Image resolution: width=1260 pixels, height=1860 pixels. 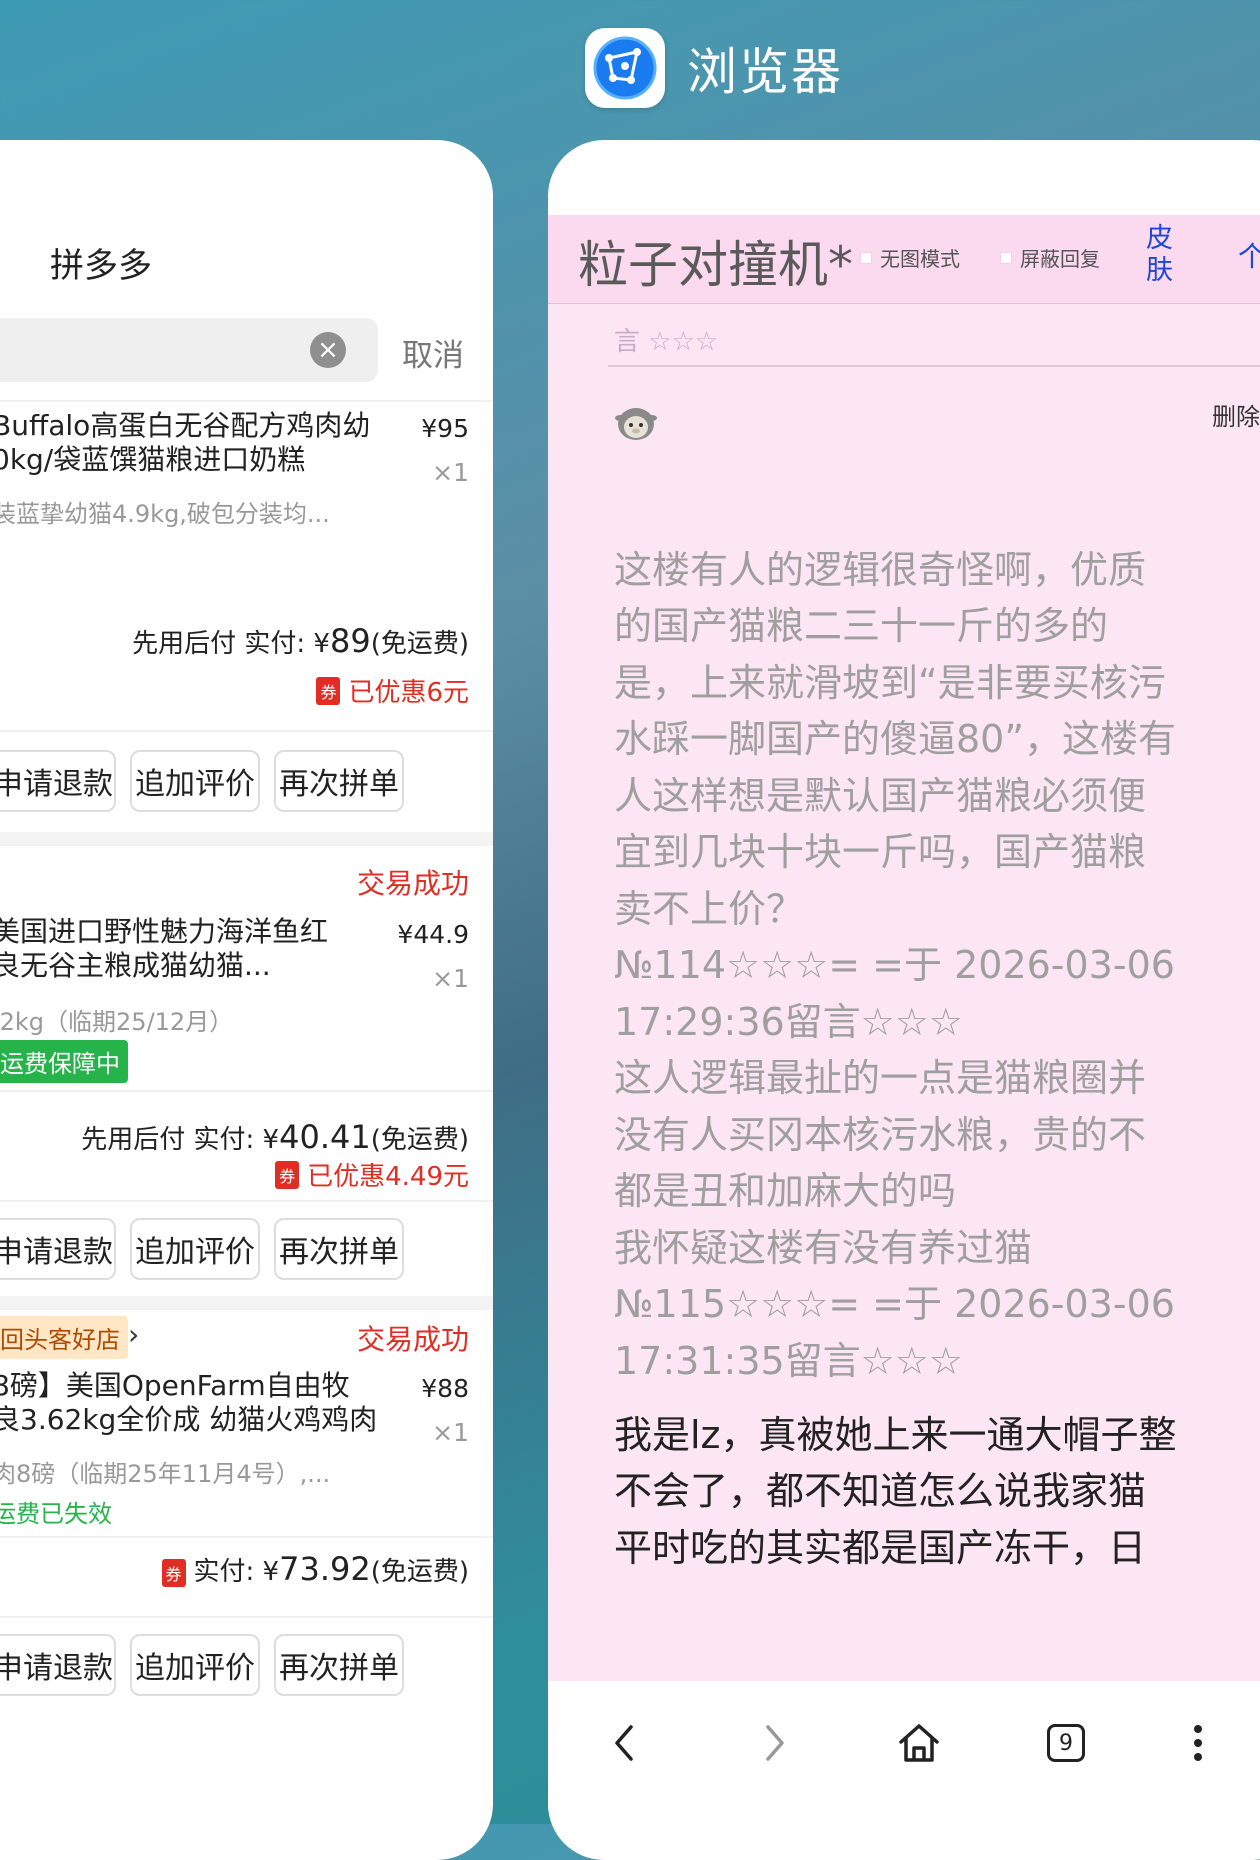 I want to click on back-button, so click(x=624, y=1743).